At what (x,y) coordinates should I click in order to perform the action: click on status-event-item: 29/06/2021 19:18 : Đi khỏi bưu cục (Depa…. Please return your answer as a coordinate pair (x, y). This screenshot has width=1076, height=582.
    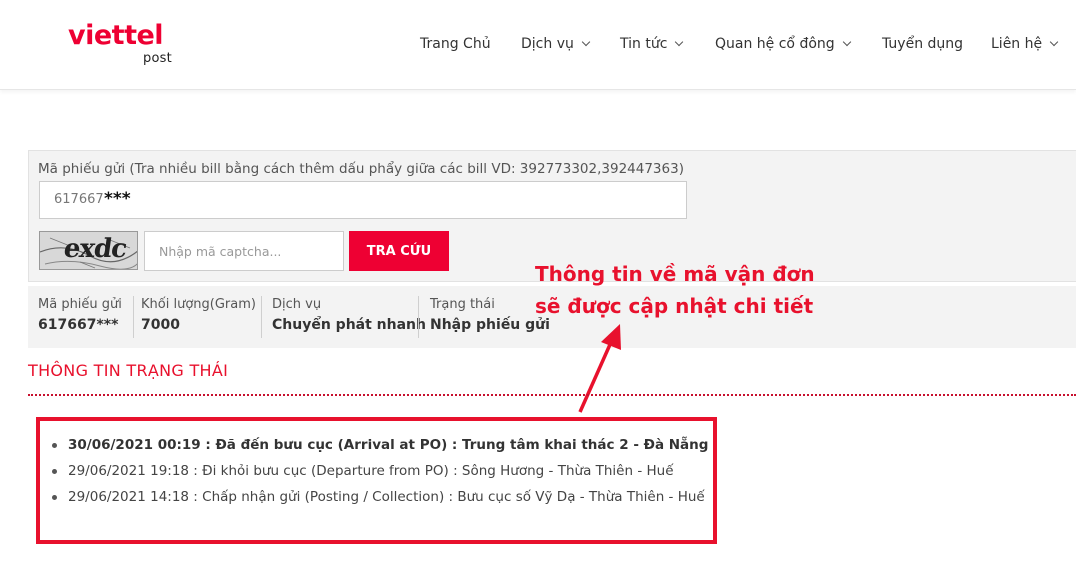
    Looking at the image, I should click on (379, 475).